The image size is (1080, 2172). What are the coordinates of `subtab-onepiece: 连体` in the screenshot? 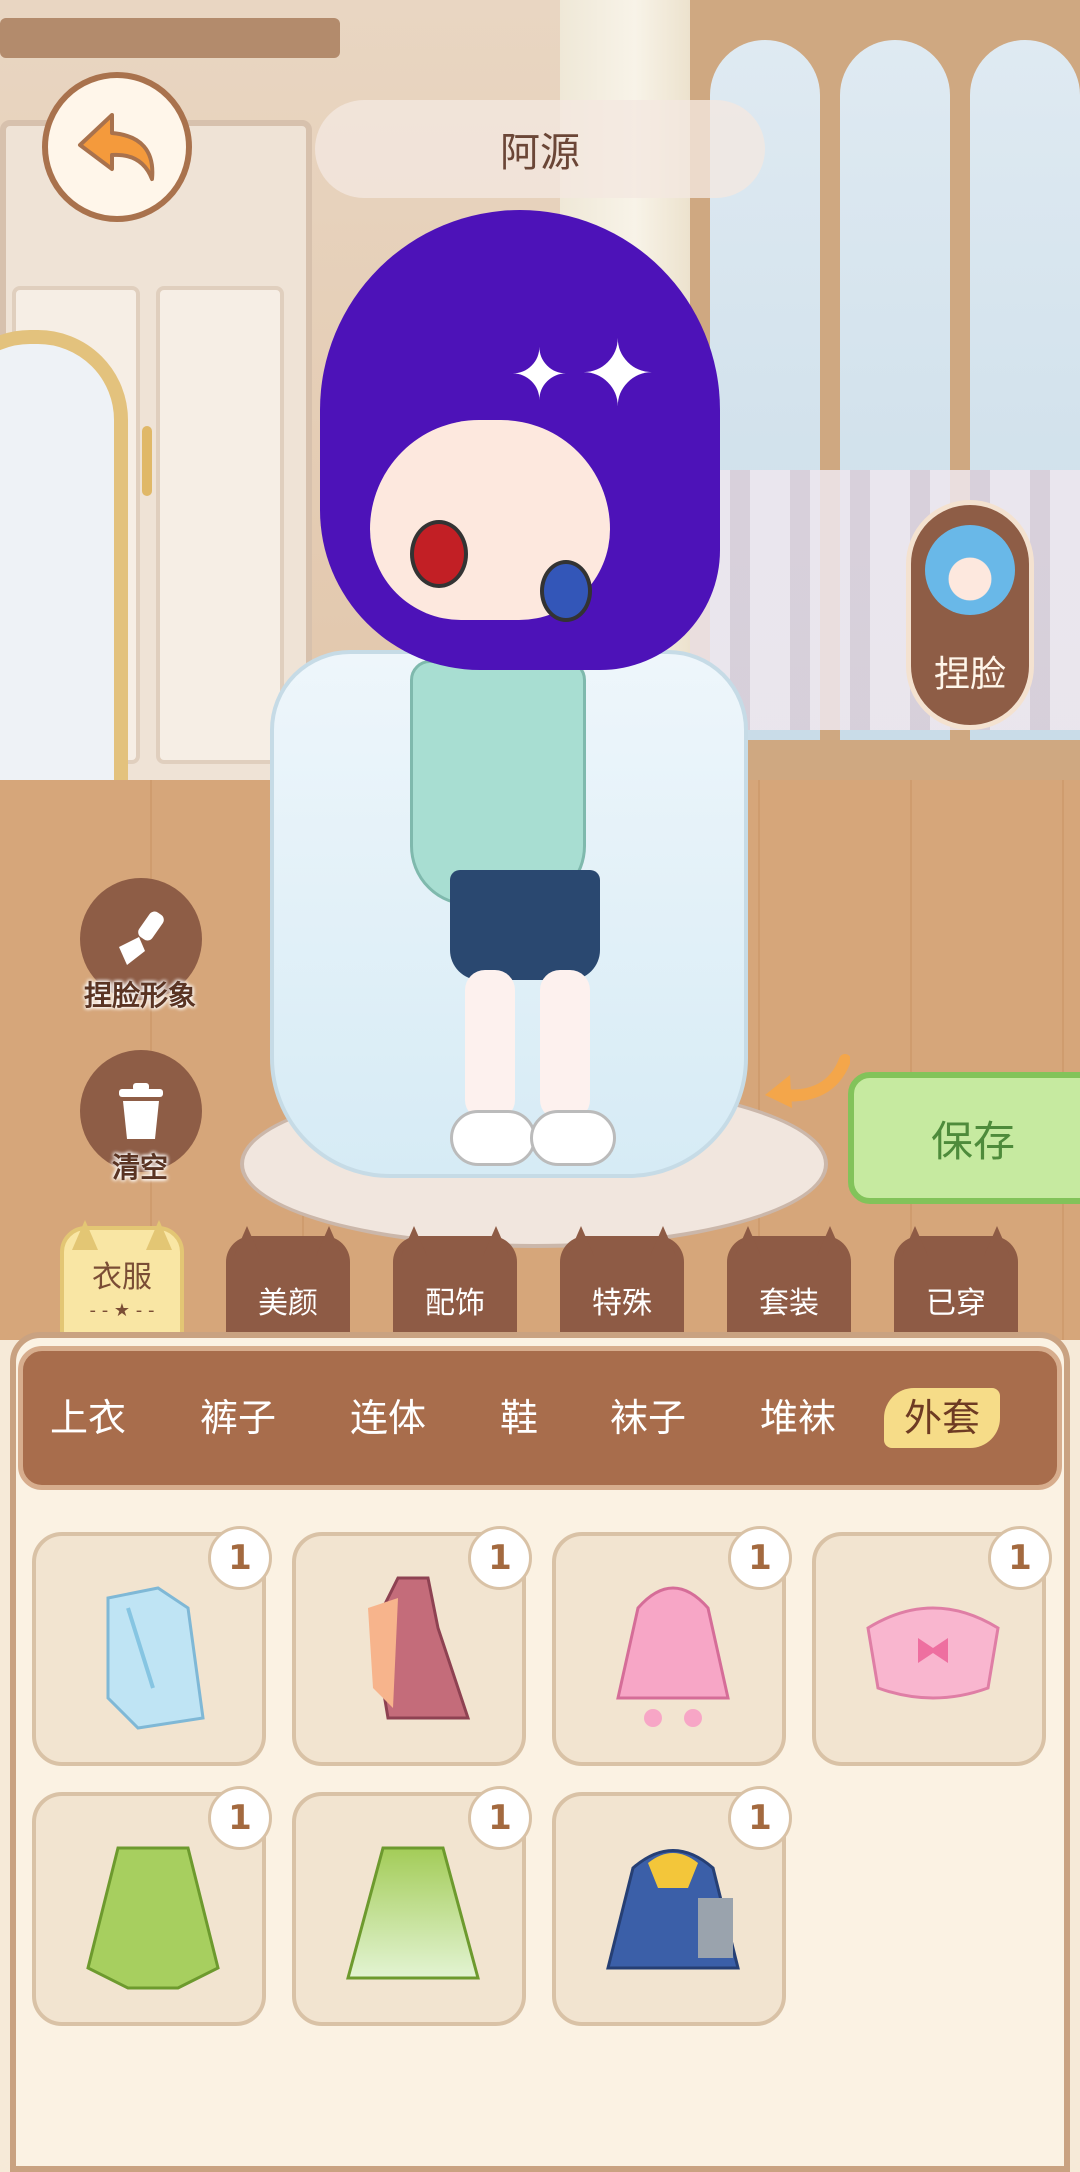 It's located at (388, 1418).